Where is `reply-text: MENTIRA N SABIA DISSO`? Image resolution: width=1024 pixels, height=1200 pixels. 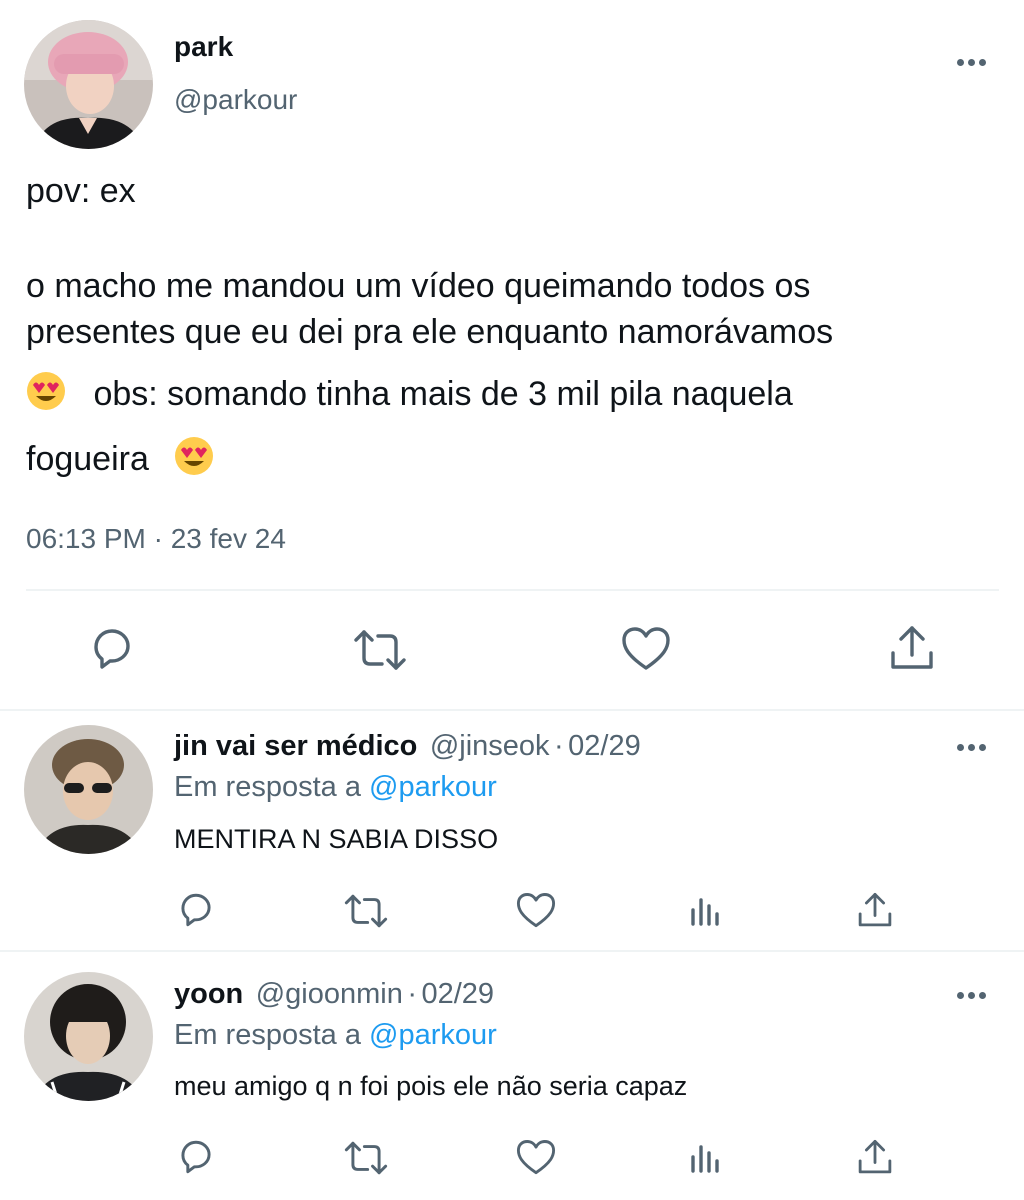 reply-text: MENTIRA N SABIA DISSO is located at coordinates (336, 839).